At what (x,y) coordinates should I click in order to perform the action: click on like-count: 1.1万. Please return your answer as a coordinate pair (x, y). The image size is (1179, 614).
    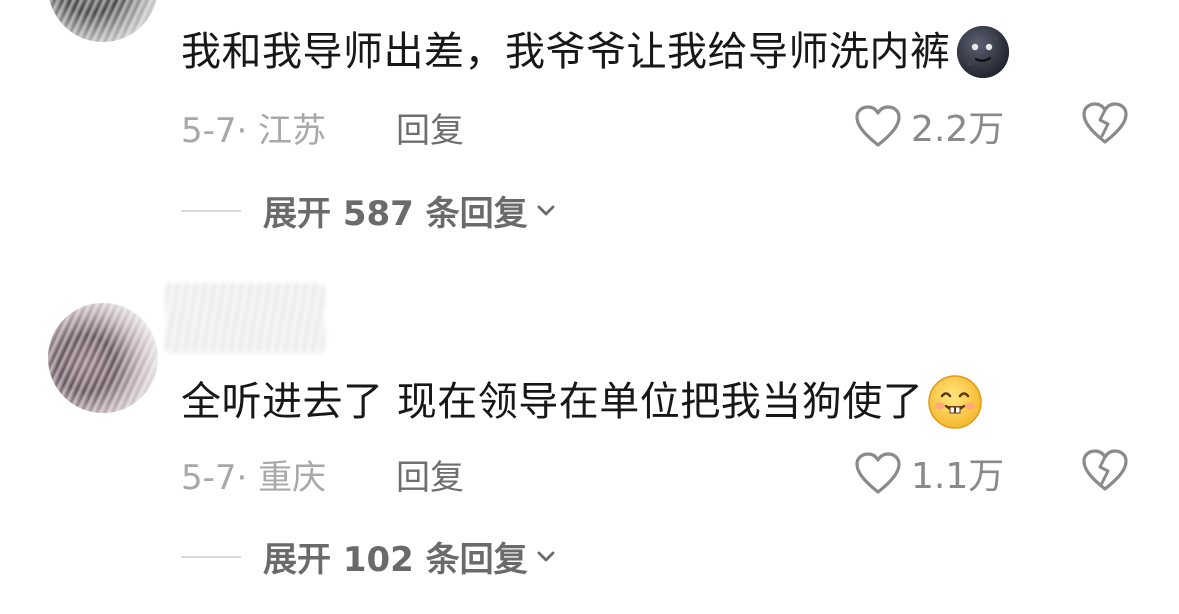
    Looking at the image, I should click on (958, 476).